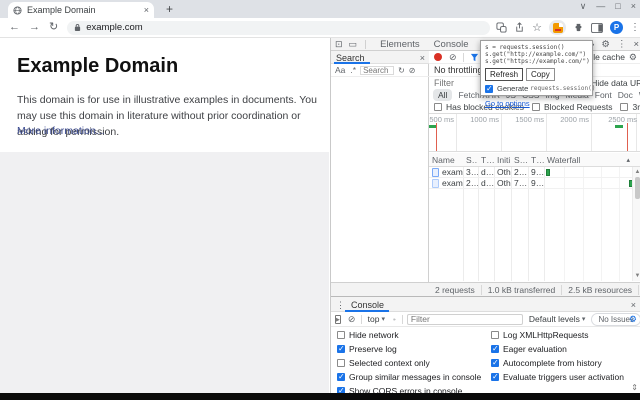 This screenshot has width=640, height=400. Describe the element at coordinates (446, 160) in the screenshot. I see `column-header-name: Name` at that location.